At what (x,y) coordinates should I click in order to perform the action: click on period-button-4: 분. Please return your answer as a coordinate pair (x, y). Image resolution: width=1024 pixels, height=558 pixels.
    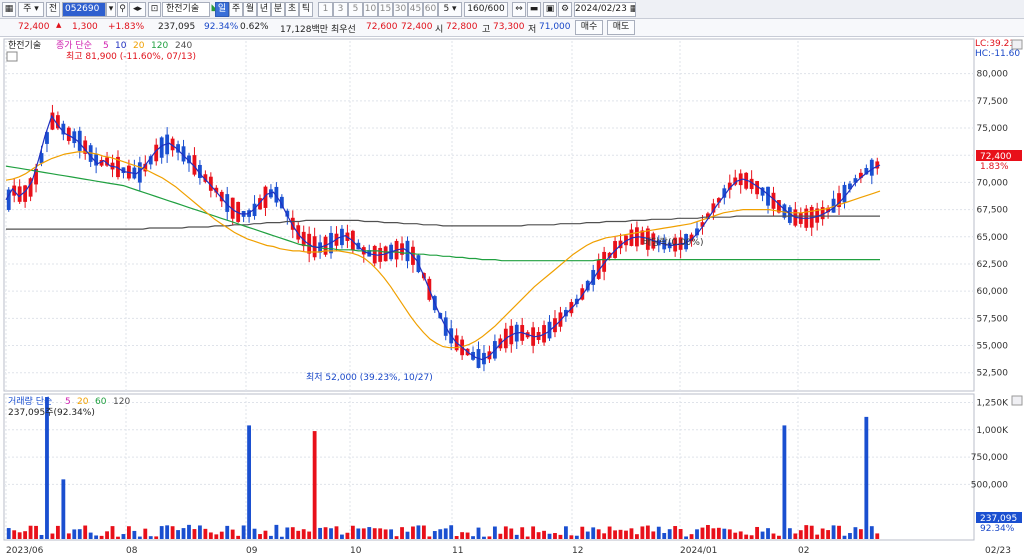
    Looking at the image, I should click on (278, 9).